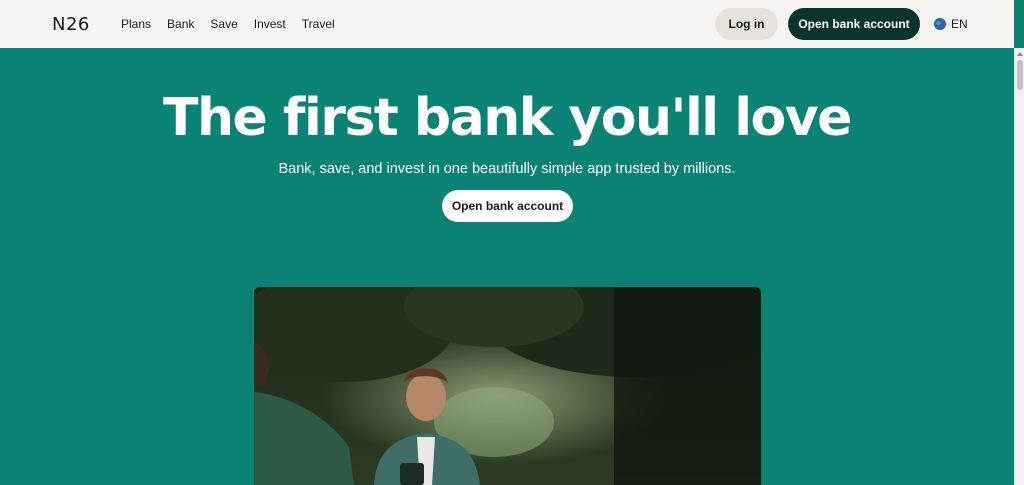 The width and height of the screenshot is (1024, 485). I want to click on language-label: EN, so click(959, 24).